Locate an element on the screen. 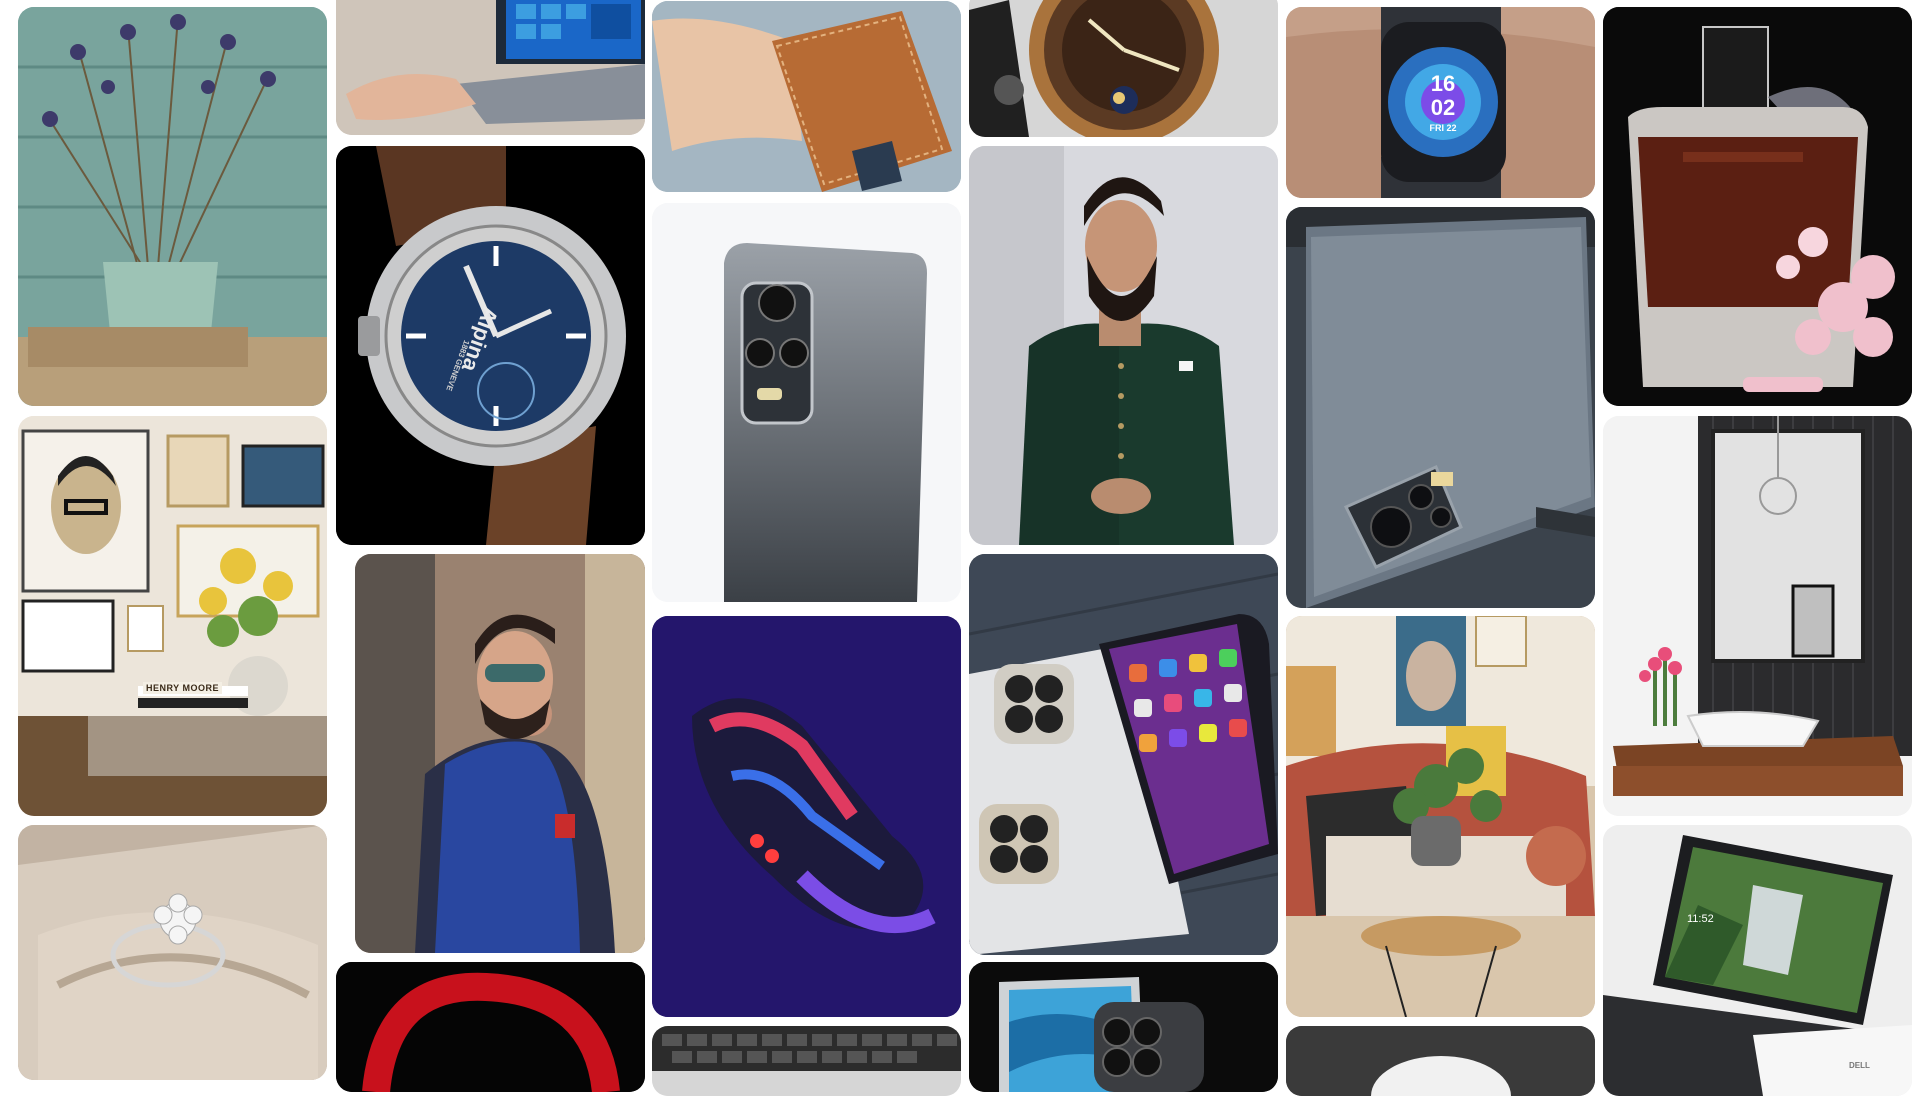 The image size is (1920, 1096). dell-laptop-image is located at coordinates (1757, 960).